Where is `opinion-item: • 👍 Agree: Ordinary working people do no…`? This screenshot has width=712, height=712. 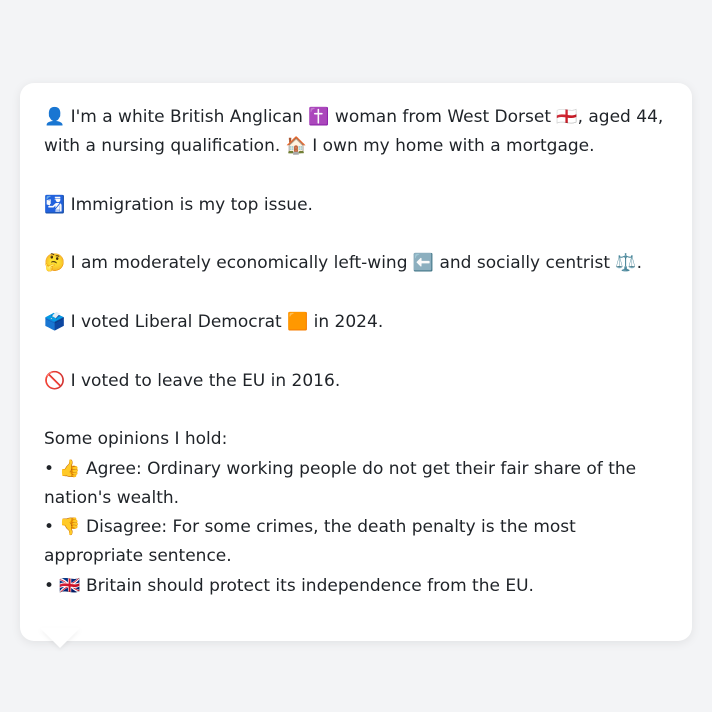 opinion-item: • 👍 Agree: Ordinary working people do no… is located at coordinates (340, 483).